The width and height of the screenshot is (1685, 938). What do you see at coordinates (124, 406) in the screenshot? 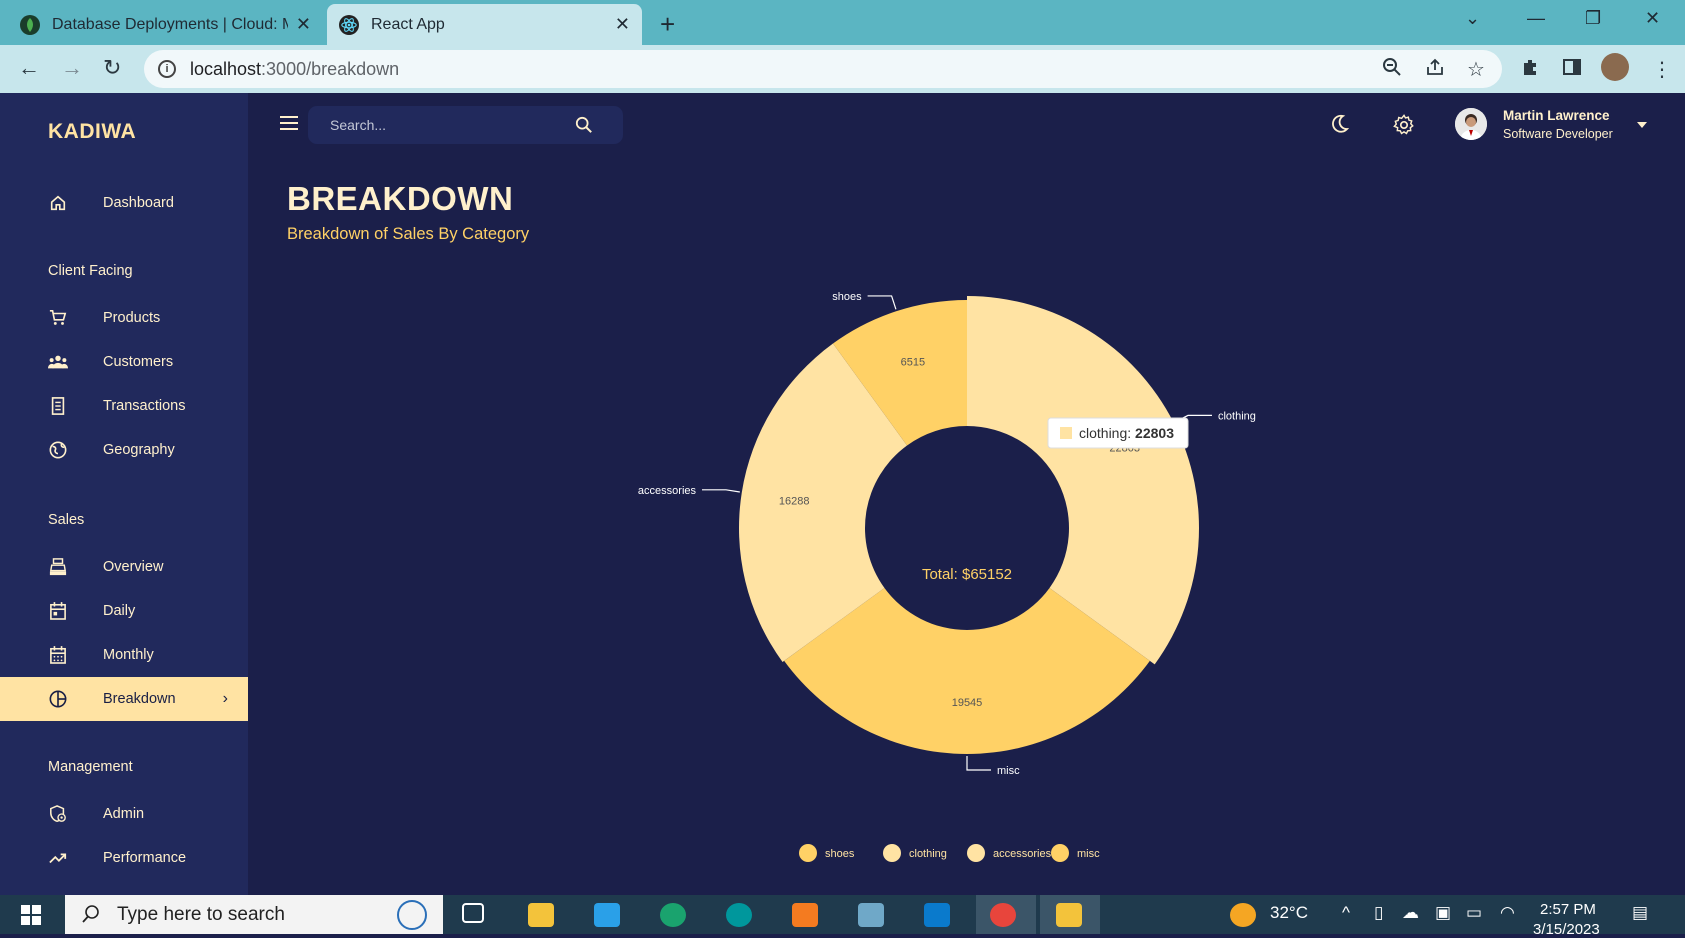
I see `sidebar-item-transactions: Transactions` at bounding box center [124, 406].